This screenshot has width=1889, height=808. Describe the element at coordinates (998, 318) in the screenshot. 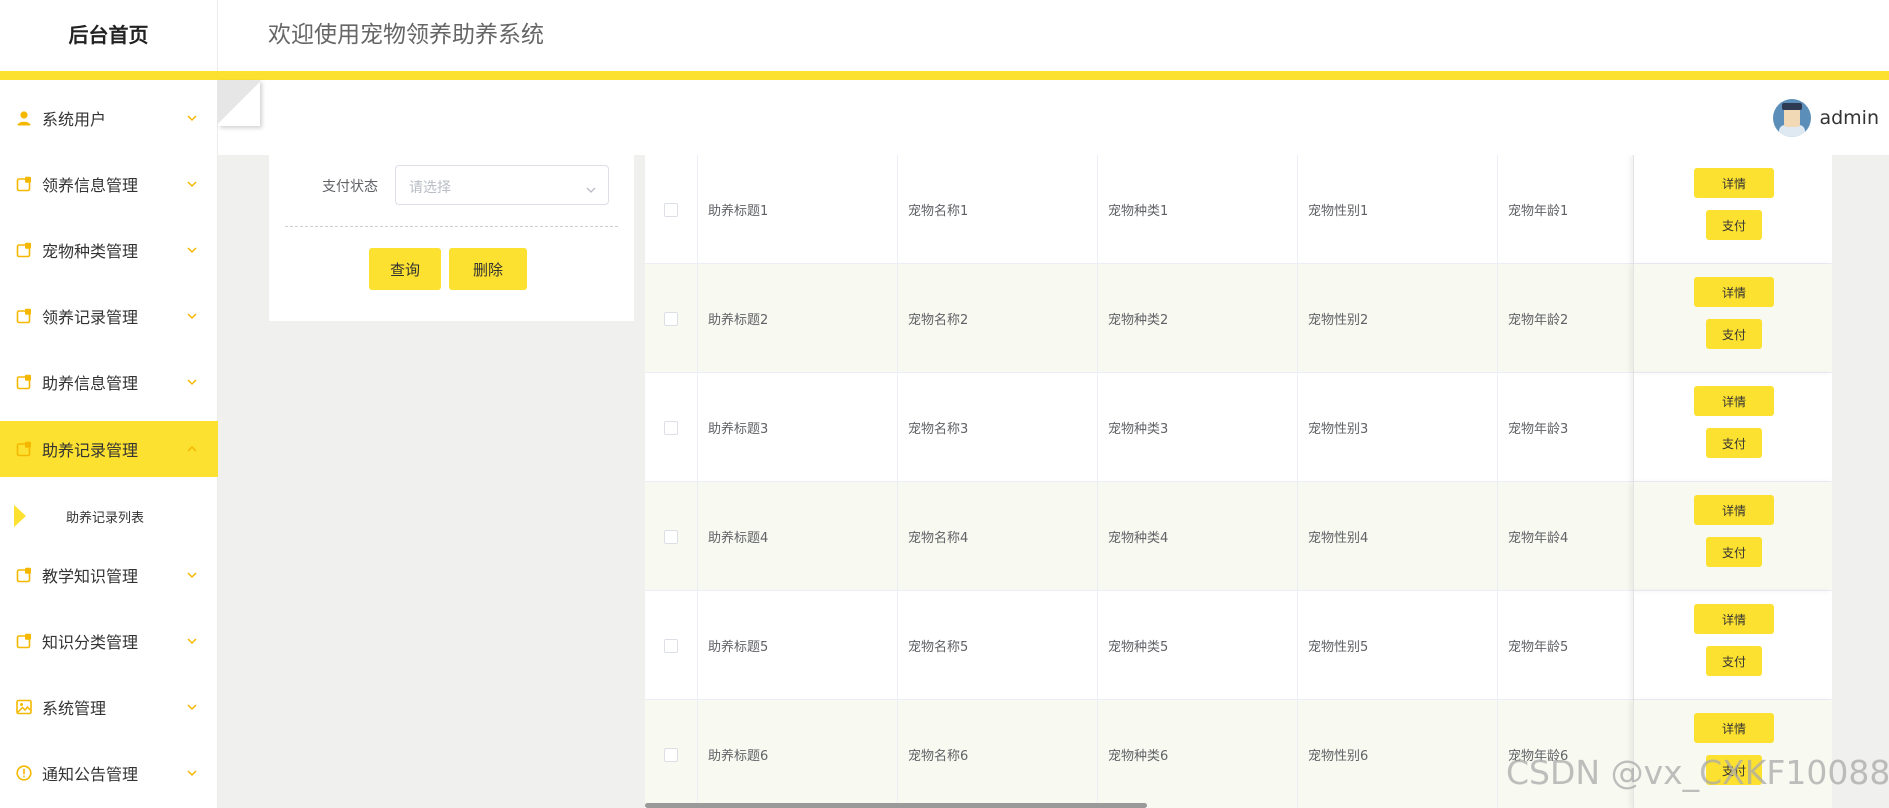

I see `pet-name-cell: 宠物名称2` at that location.